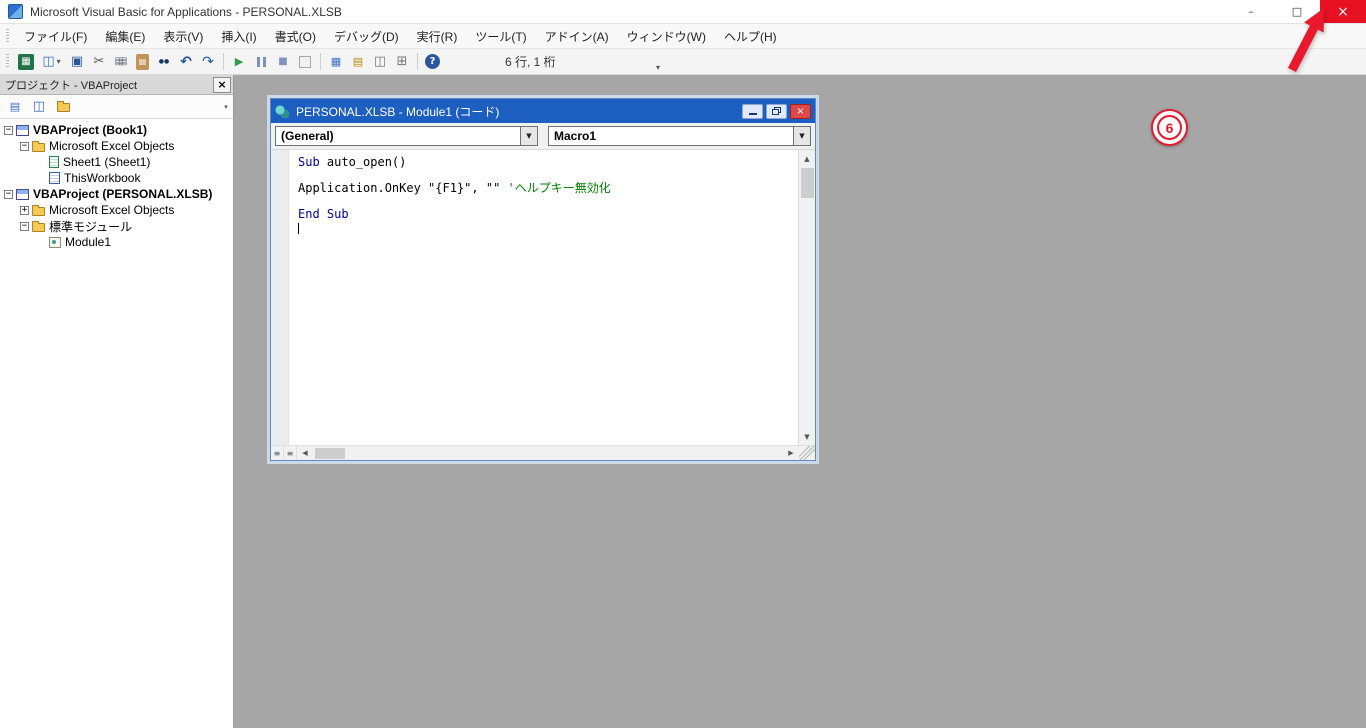 The image size is (1366, 728). Describe the element at coordinates (806, 297) in the screenshot. I see `vertical-scrollbar: ▲ ▼` at that location.